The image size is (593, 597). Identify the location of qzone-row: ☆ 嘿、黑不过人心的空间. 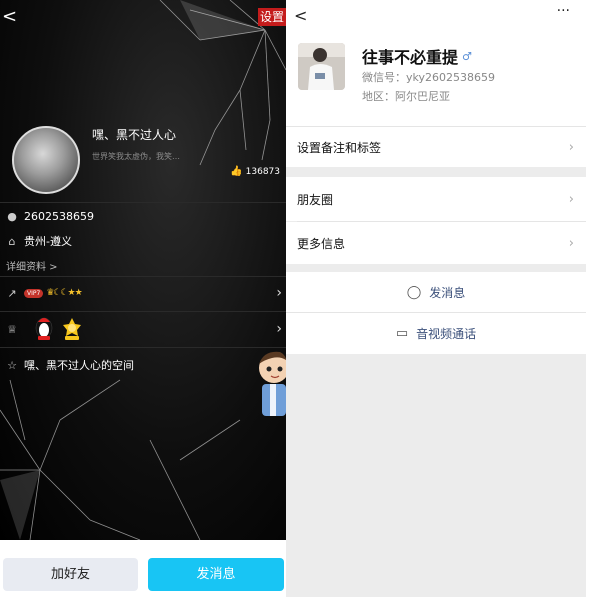
(143, 365).